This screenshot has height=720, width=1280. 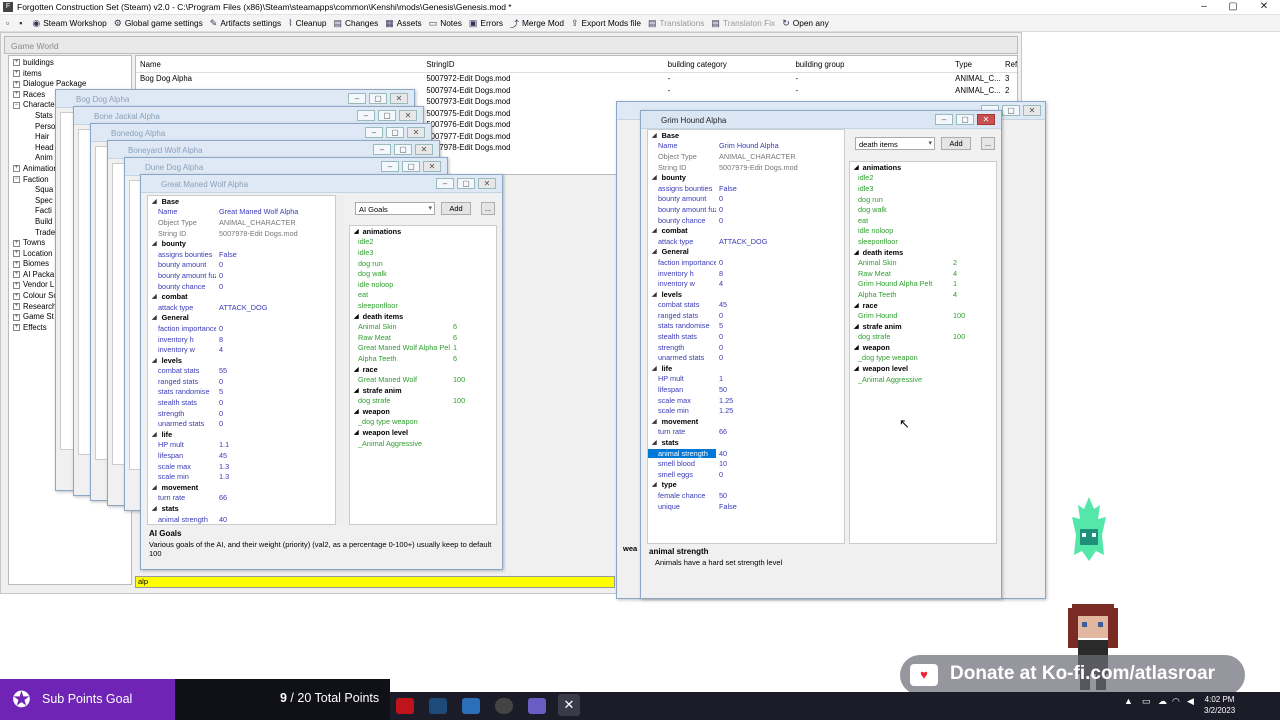 What do you see at coordinates (271, 254) in the screenshot?
I see `property-value: False` at bounding box center [271, 254].